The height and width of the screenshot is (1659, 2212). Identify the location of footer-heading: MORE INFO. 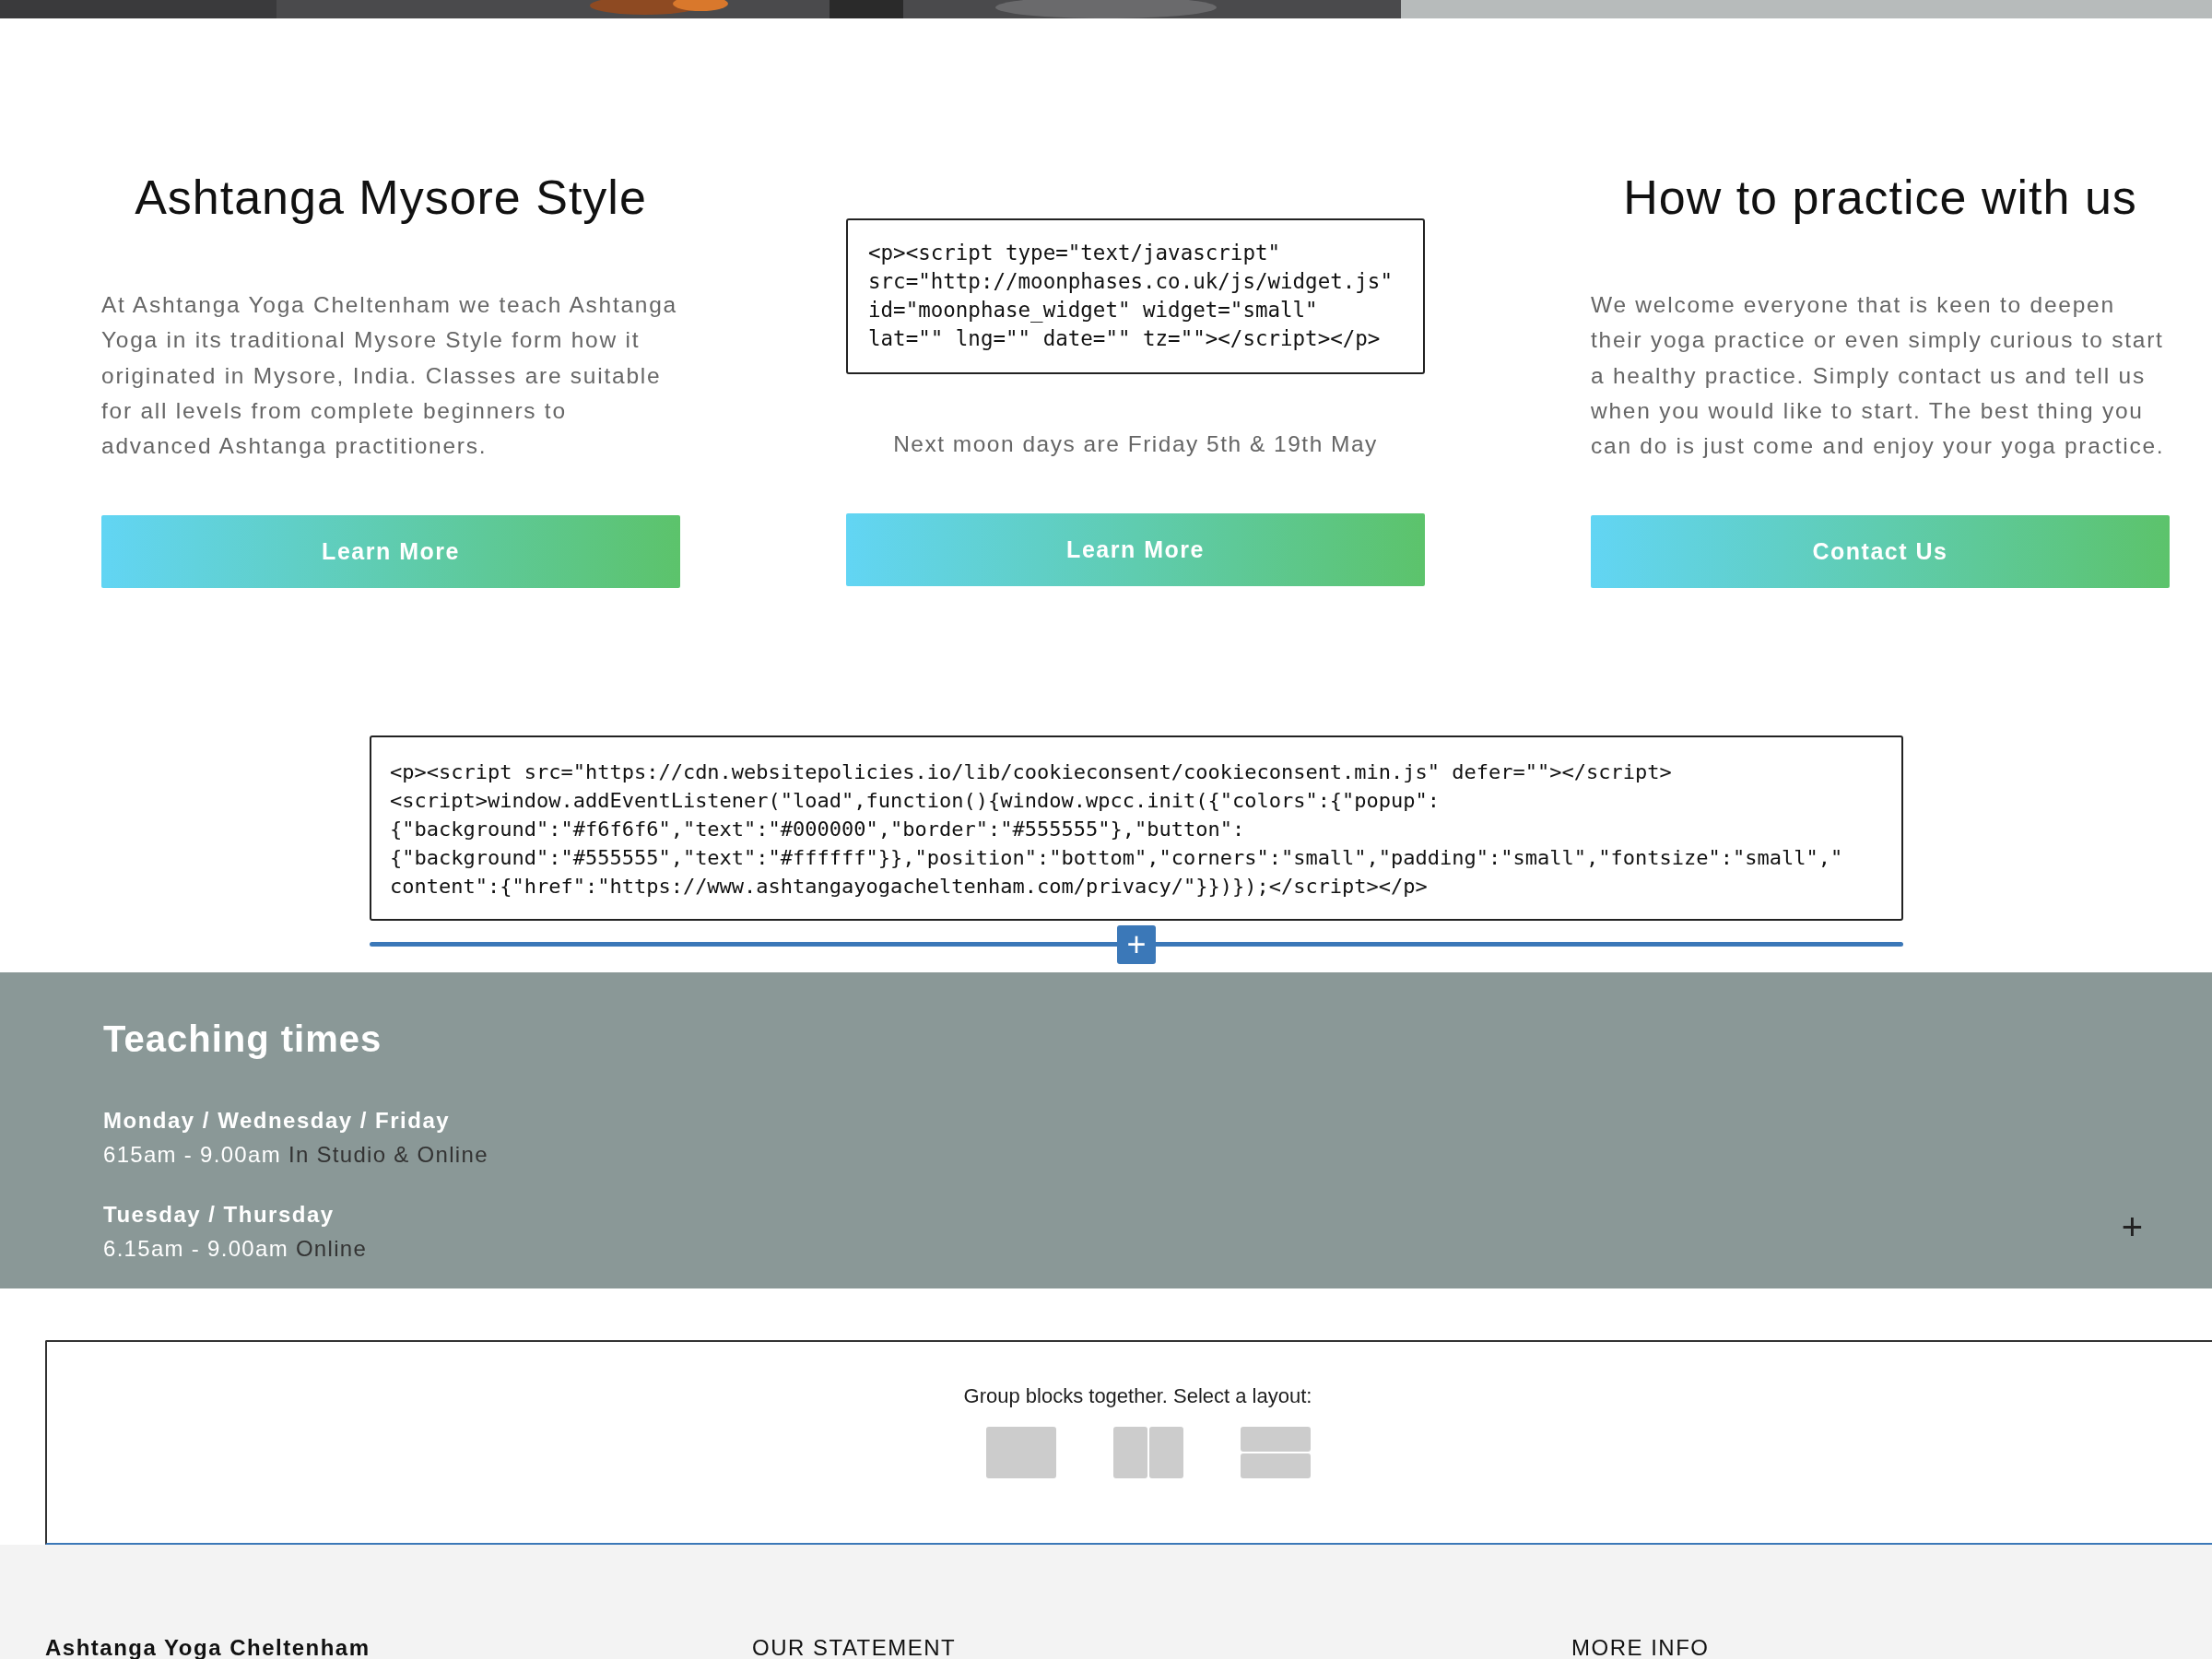
(1640, 1647).